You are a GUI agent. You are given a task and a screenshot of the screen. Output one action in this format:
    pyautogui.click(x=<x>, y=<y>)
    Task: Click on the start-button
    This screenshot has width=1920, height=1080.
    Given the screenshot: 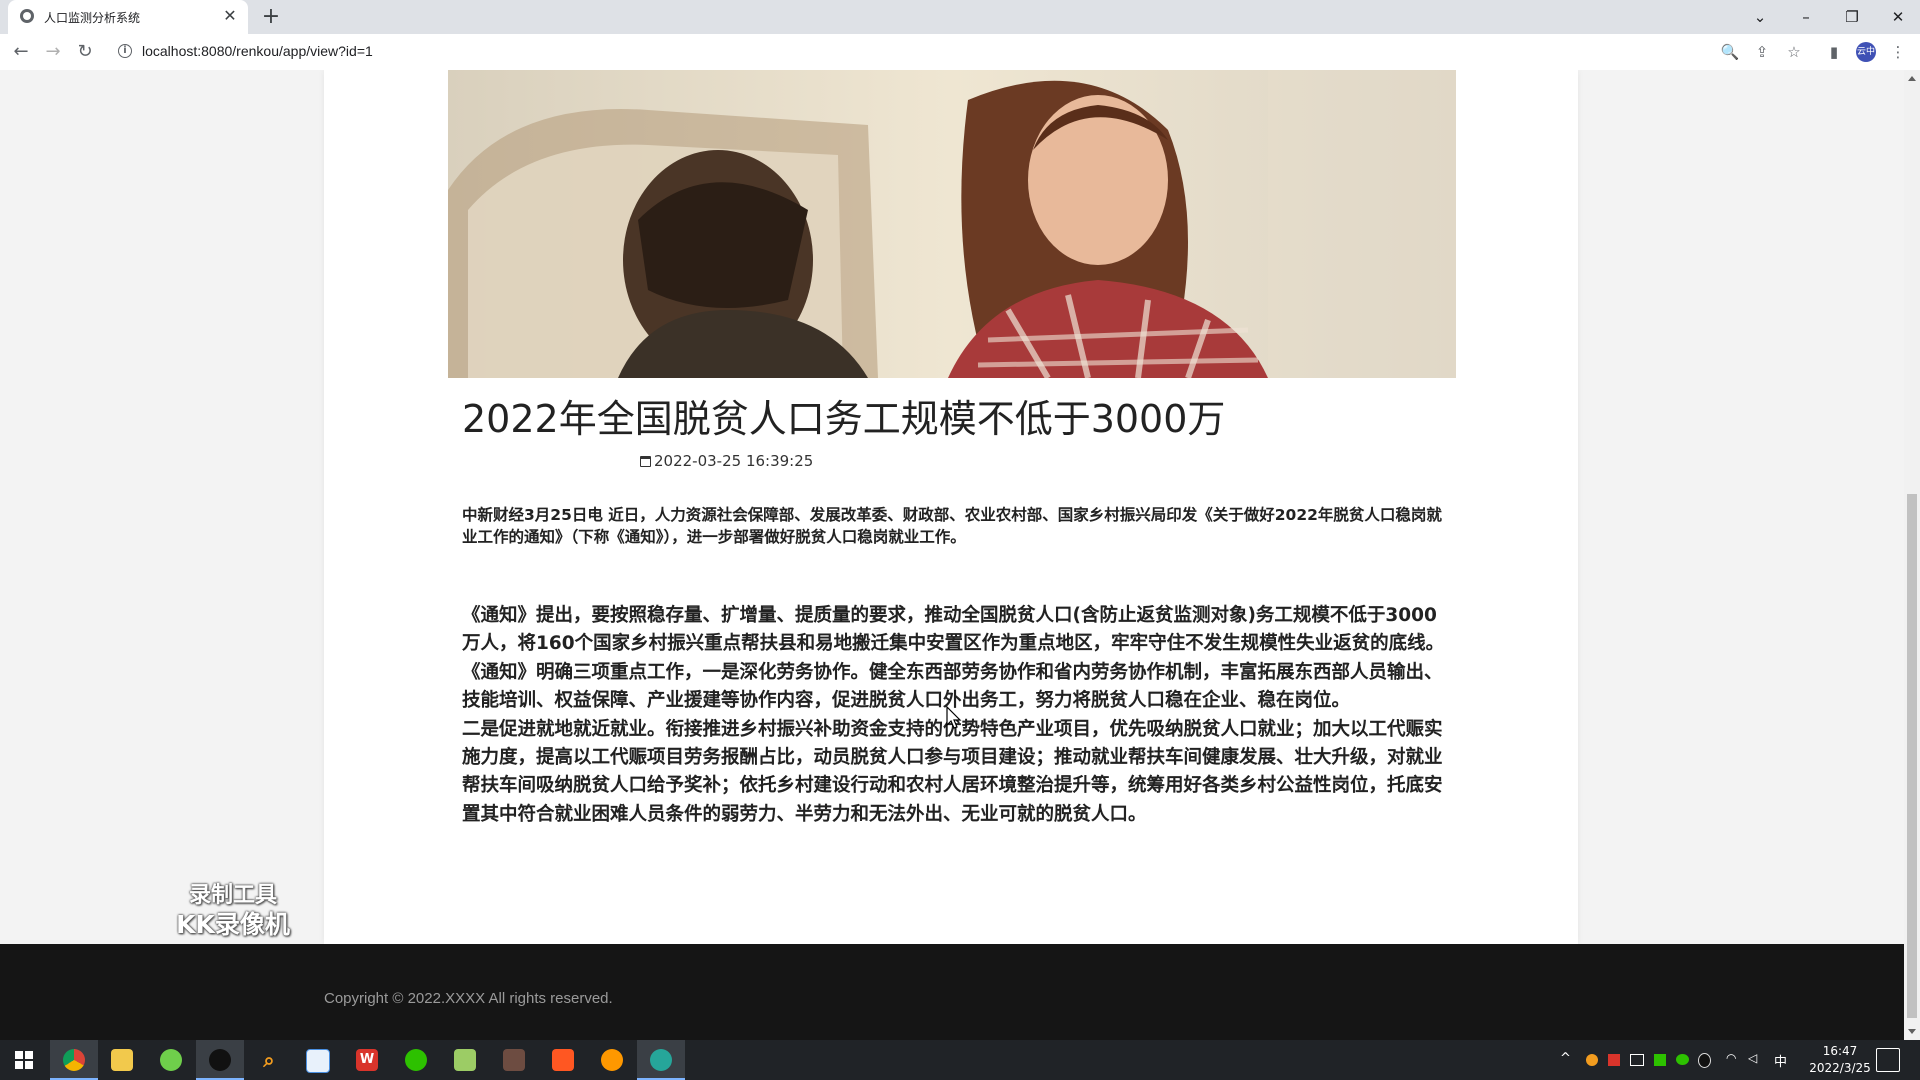 What is the action you would take?
    pyautogui.click(x=24, y=1060)
    